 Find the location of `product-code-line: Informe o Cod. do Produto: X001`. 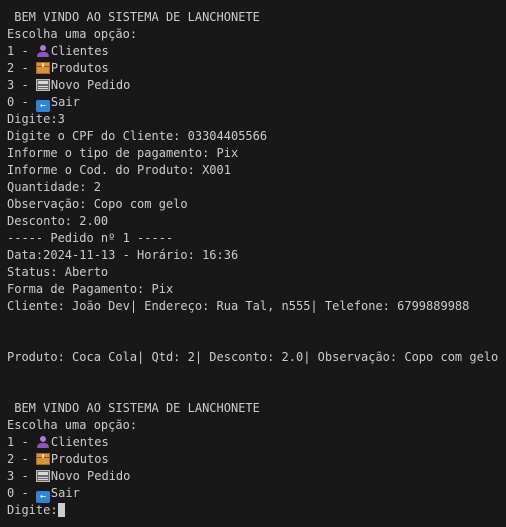

product-code-line: Informe o Cod. do Produto: X001 is located at coordinates (119, 170).